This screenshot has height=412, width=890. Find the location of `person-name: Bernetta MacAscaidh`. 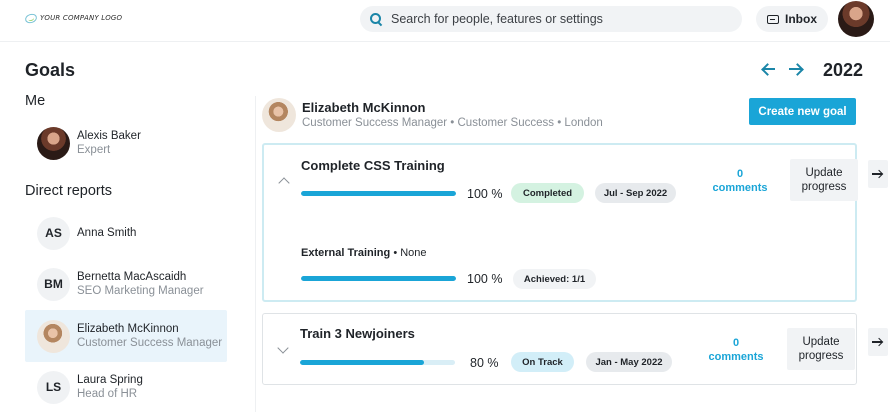

person-name: Bernetta MacAscaidh is located at coordinates (132, 276).